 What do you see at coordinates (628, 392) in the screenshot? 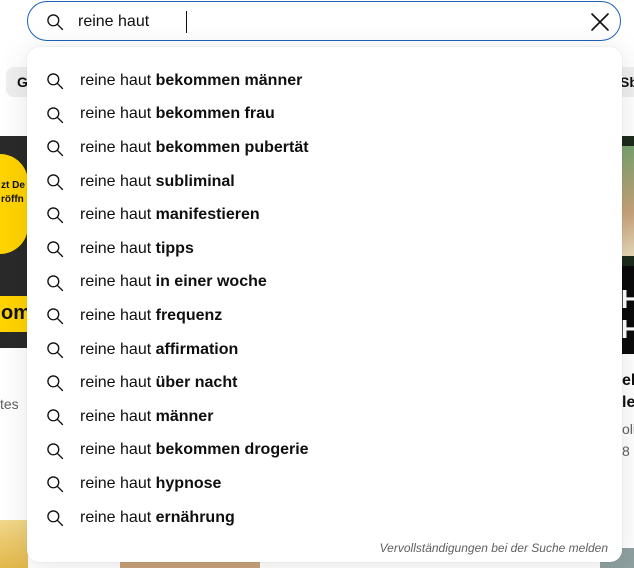
I see `video-title-right: ell le` at bounding box center [628, 392].